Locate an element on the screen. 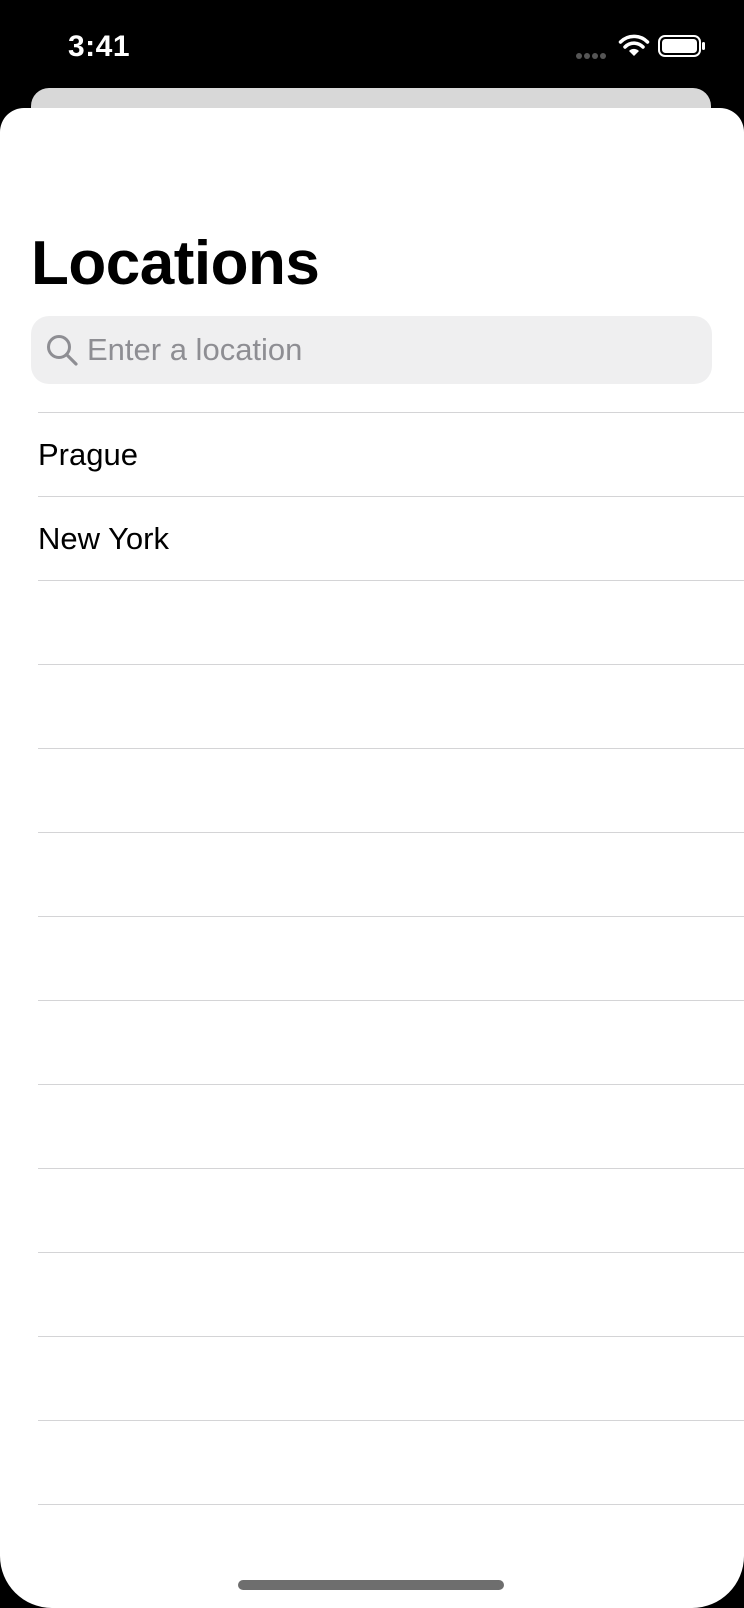 Image resolution: width=744 pixels, height=1608 pixels. home-indicator is located at coordinates (371, 1585).